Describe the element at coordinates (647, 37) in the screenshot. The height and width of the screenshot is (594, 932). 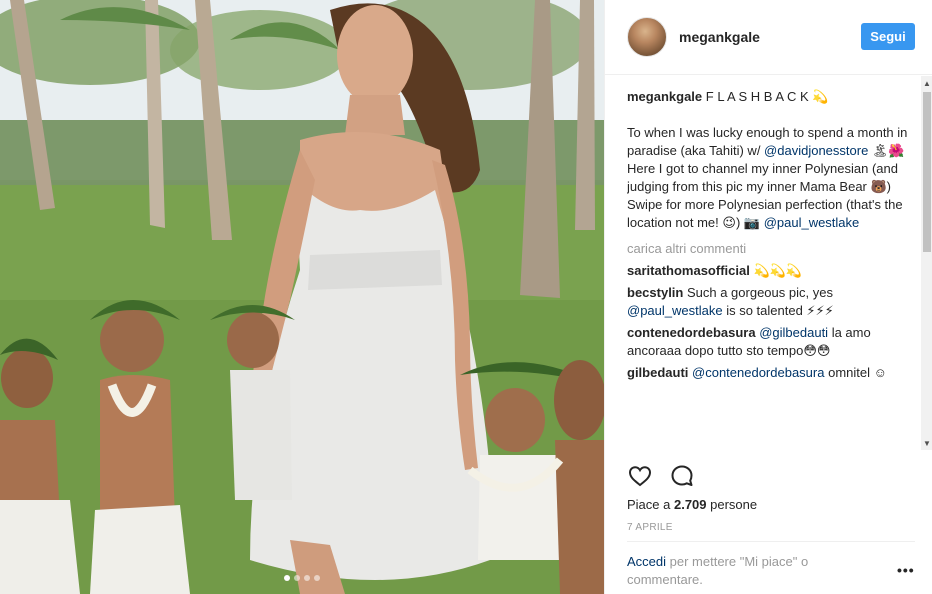
I see `avatar` at that location.